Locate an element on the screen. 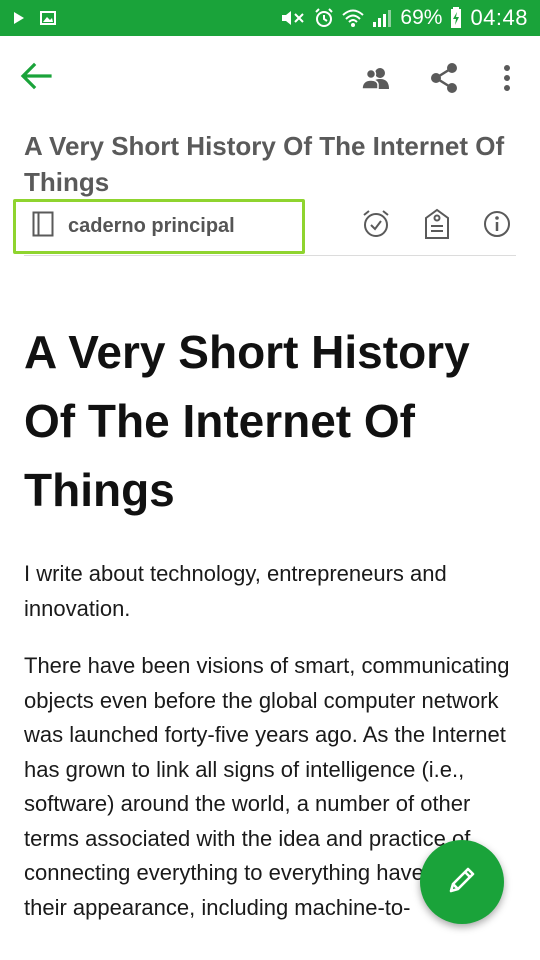 This screenshot has height=960, width=540. note-info-button is located at coordinates (497, 226).